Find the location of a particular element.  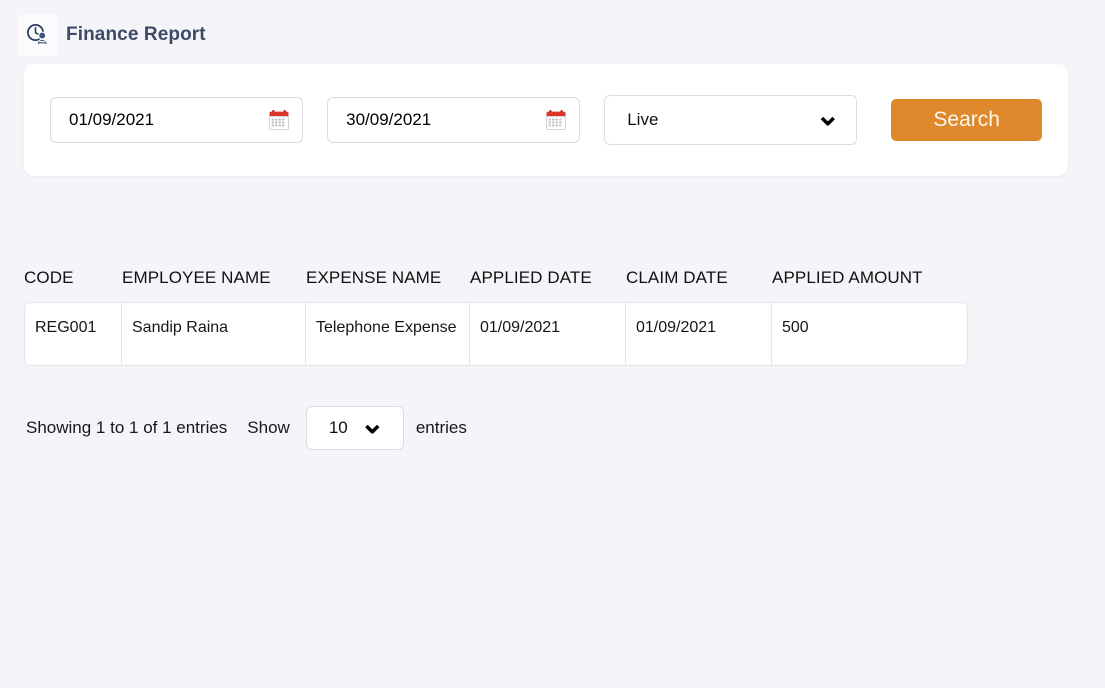

search-button: Search is located at coordinates (966, 120).